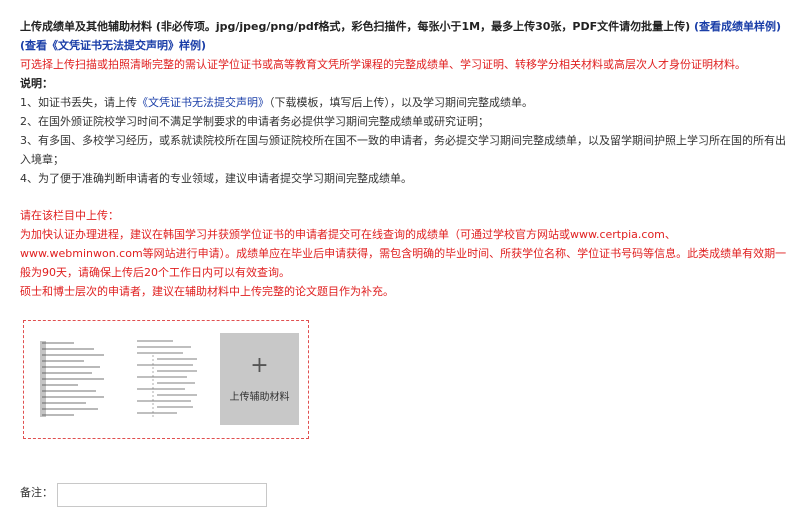  I want to click on red-section-heading: 请在该栏目中上传：, so click(69, 215).